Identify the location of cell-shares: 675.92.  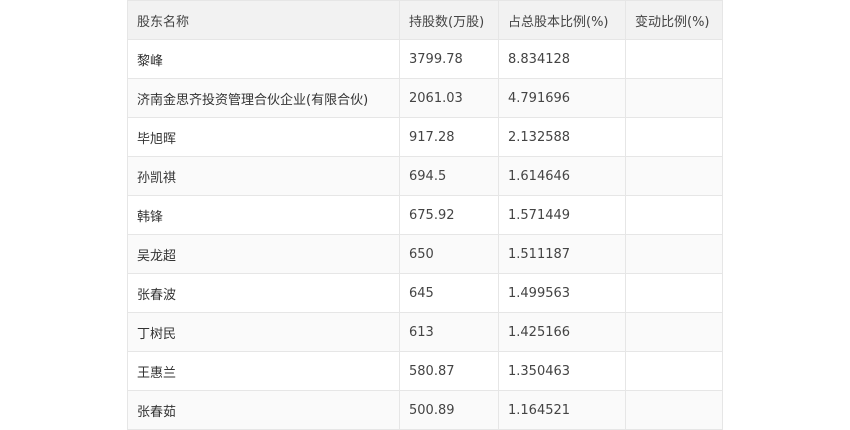
(449, 215).